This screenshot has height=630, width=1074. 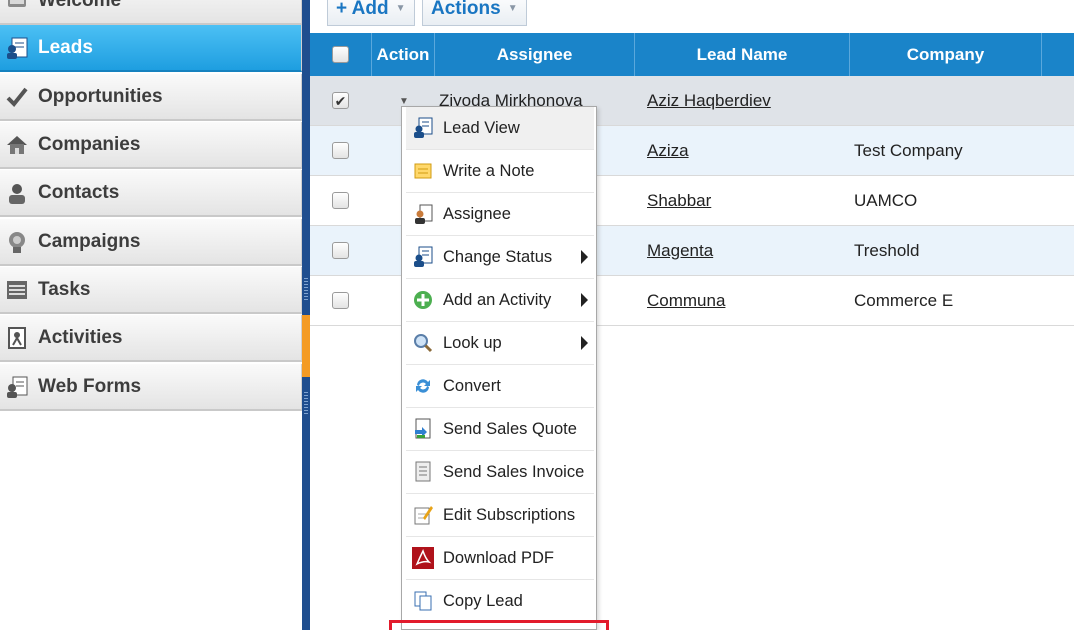 What do you see at coordinates (17, 290) in the screenshot?
I see `tasks-icon` at bounding box center [17, 290].